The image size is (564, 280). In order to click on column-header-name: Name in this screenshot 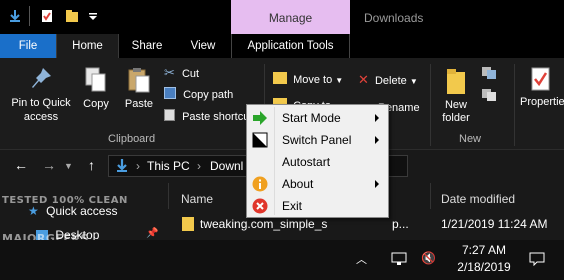, I will do `click(197, 199)`.